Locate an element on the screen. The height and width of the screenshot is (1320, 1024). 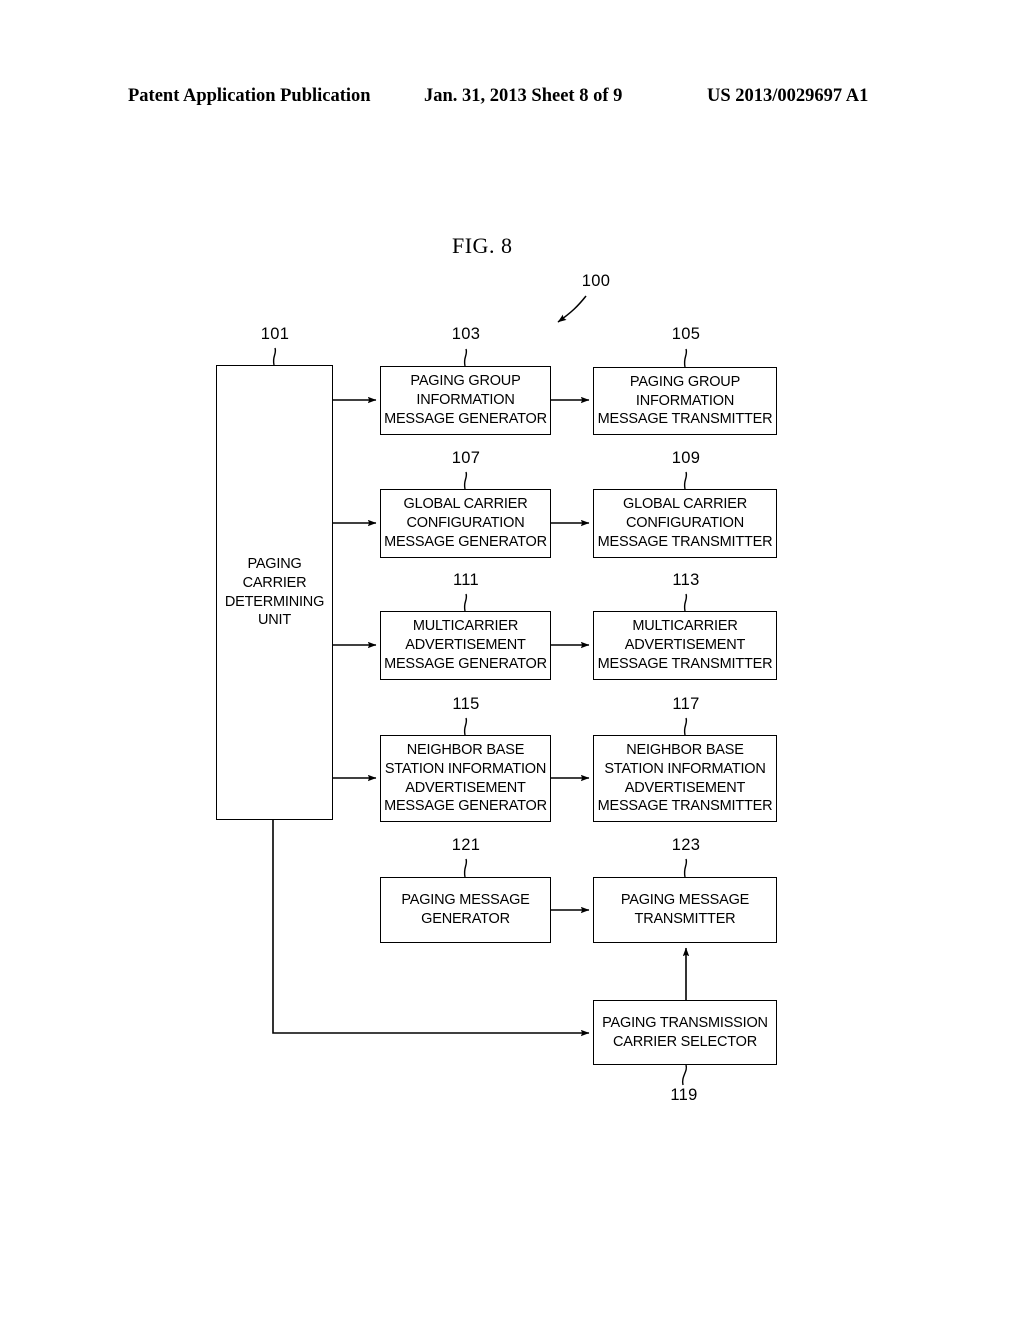
block-label: PAGING MESSAGE TRANSMITTER is located at coordinates (685, 909).